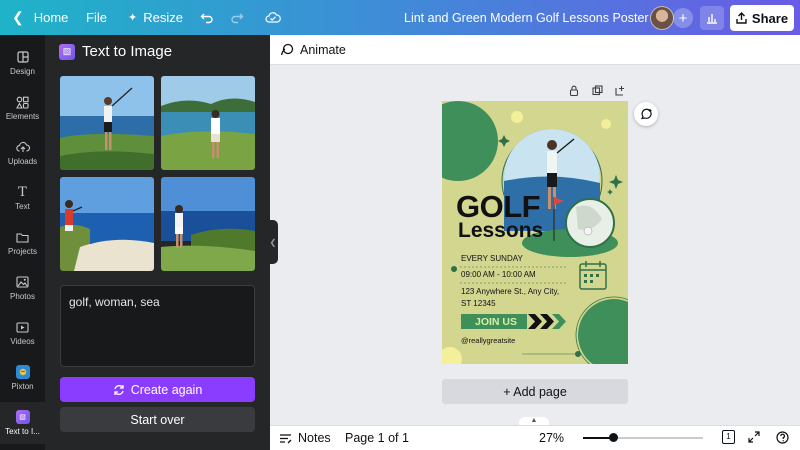 This screenshot has height=450, width=800. I want to click on poster-cta: JOIN US, so click(496, 322).